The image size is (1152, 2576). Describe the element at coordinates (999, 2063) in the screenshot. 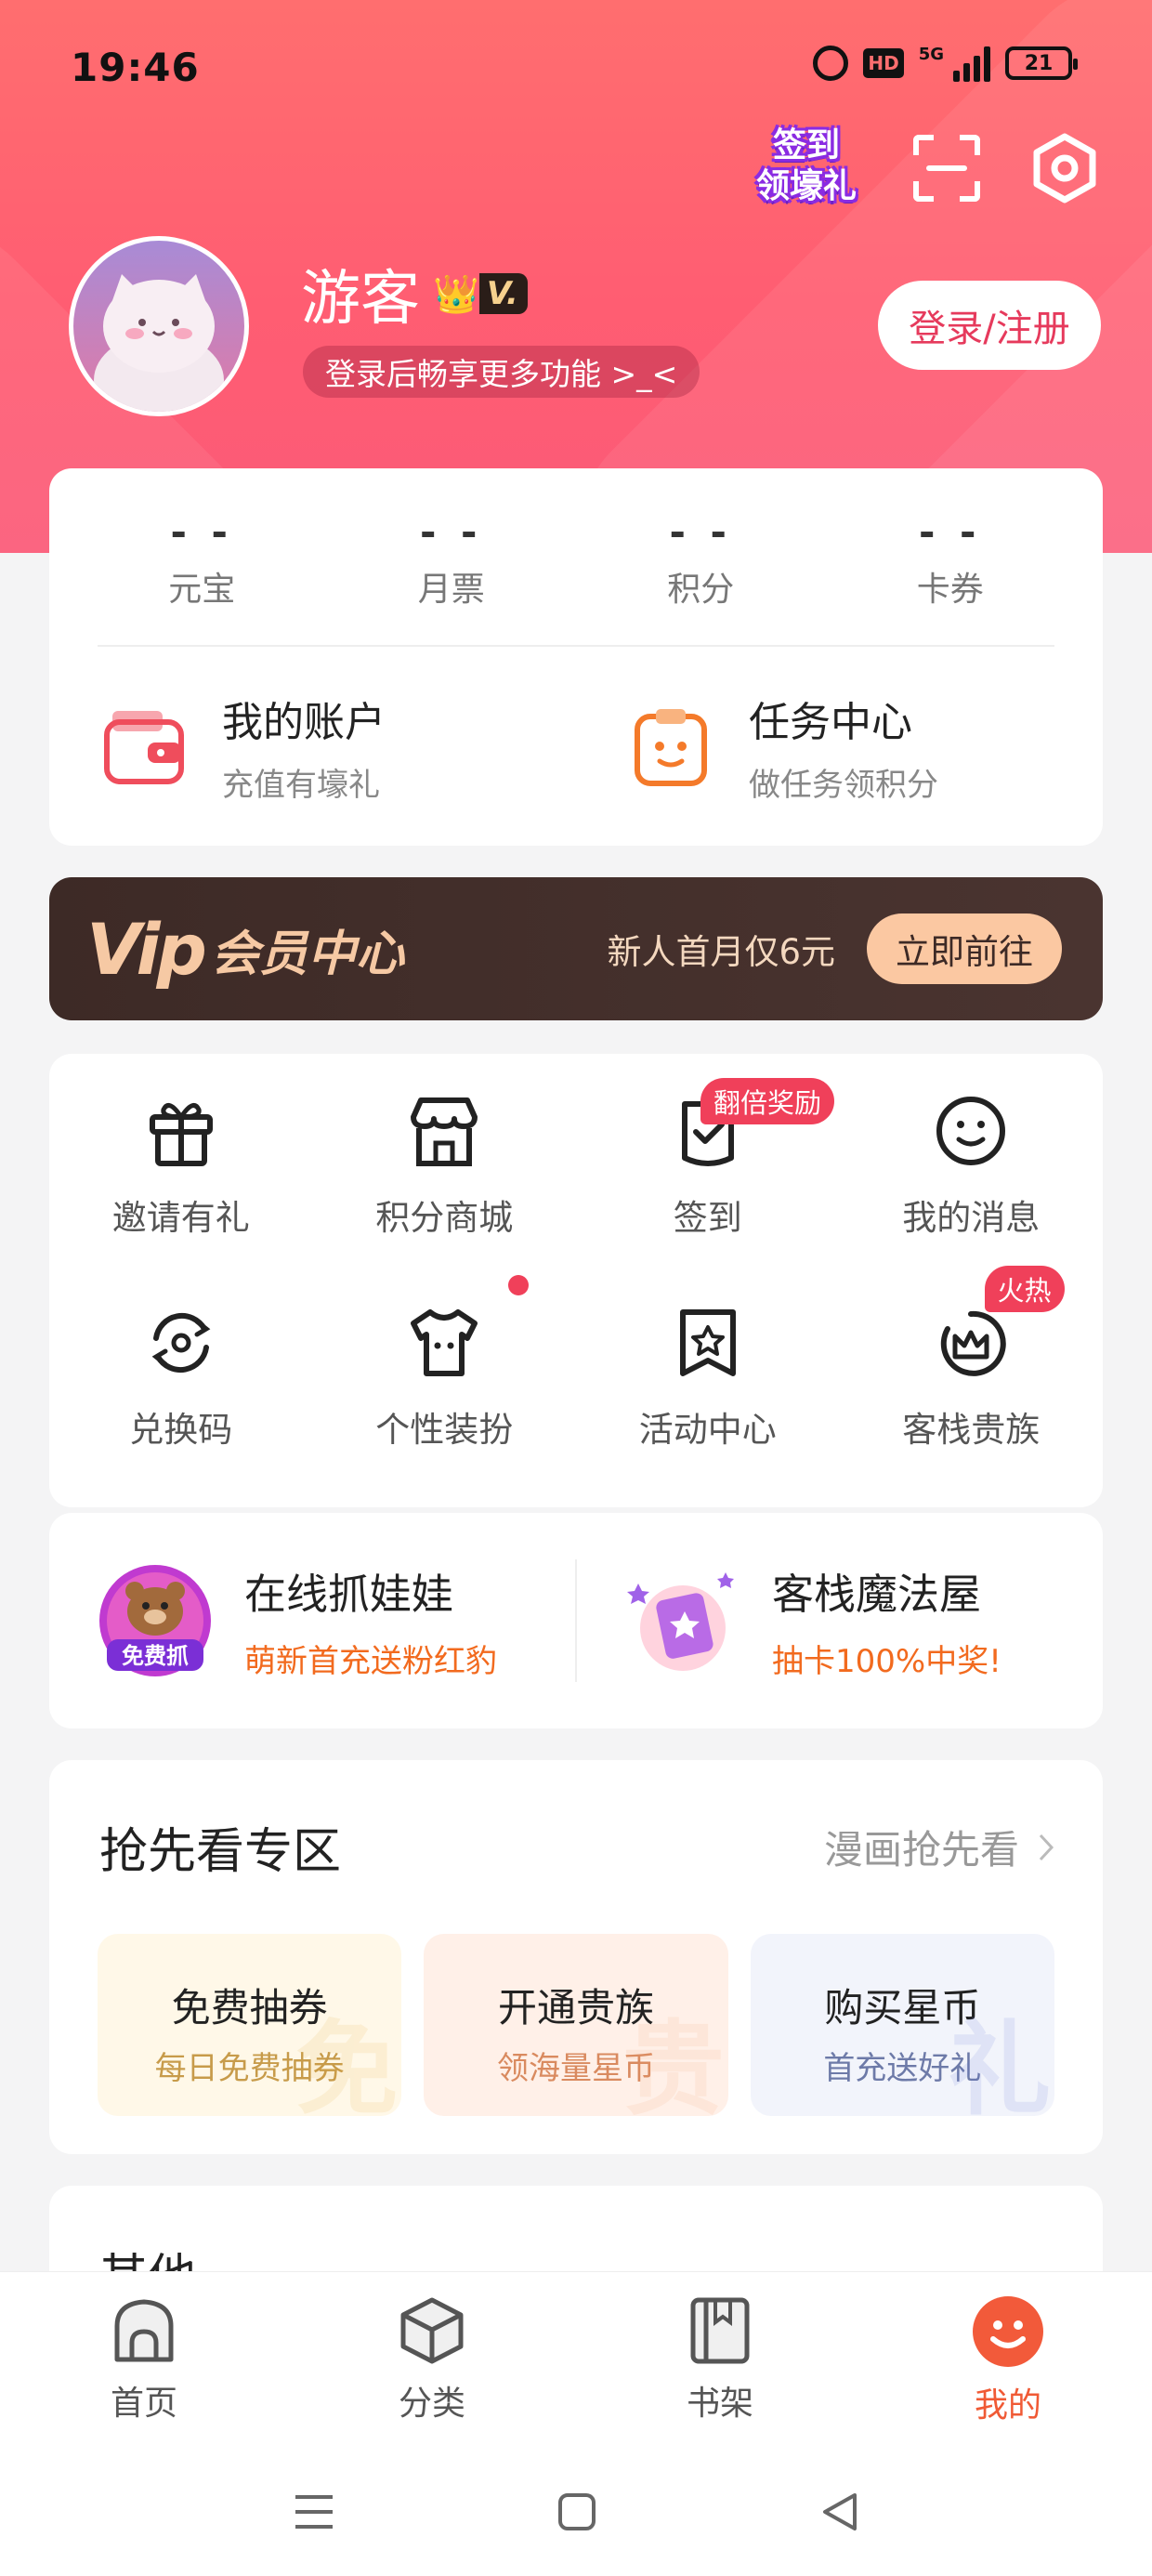

I see `tile-watermark: 礼` at that location.